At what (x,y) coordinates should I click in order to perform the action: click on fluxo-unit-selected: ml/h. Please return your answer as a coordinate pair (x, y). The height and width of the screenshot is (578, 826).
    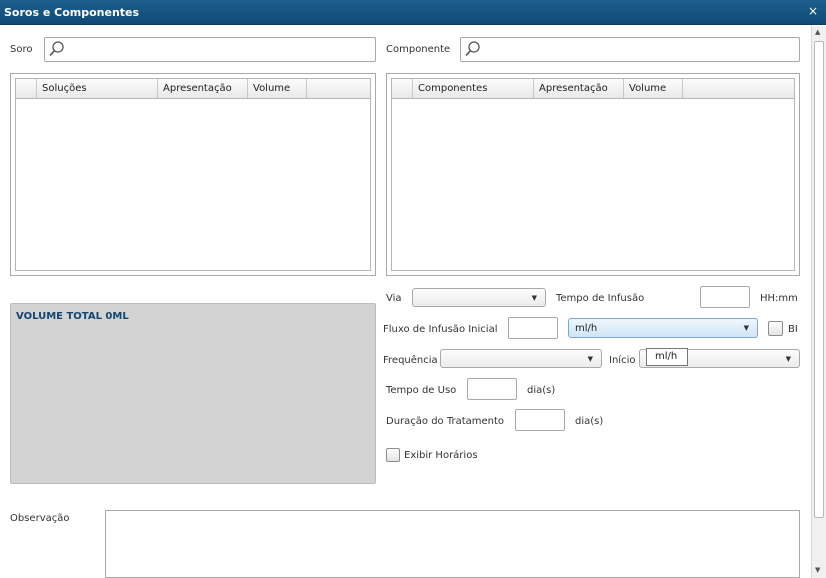
    Looking at the image, I should click on (586, 328).